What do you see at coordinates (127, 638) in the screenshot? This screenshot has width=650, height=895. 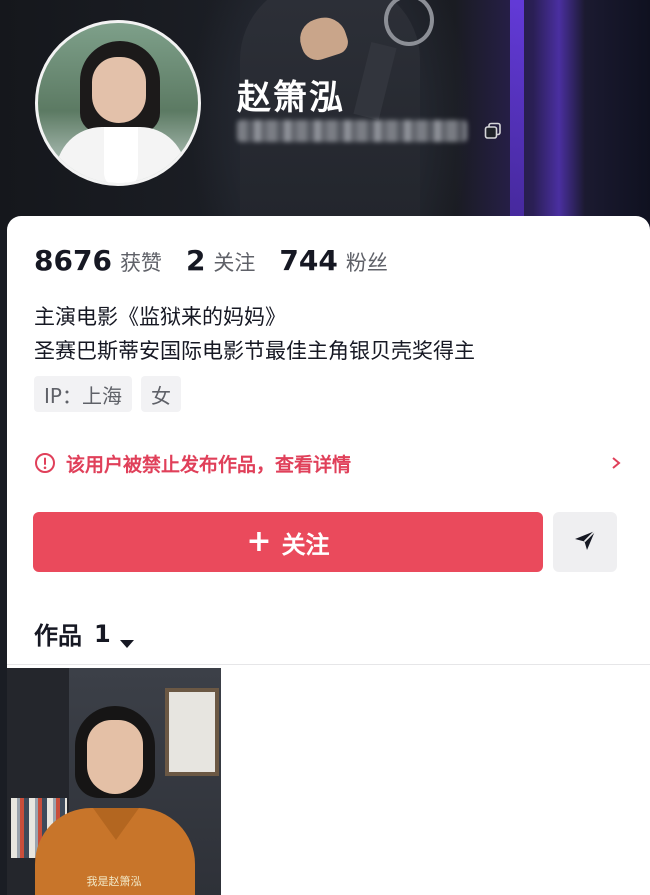 I see `caret-down-icon` at bounding box center [127, 638].